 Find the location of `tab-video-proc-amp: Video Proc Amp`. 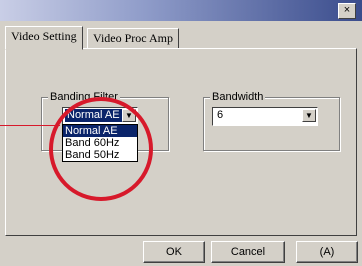

tab-video-proc-amp: Video Proc Amp is located at coordinates (133, 38).